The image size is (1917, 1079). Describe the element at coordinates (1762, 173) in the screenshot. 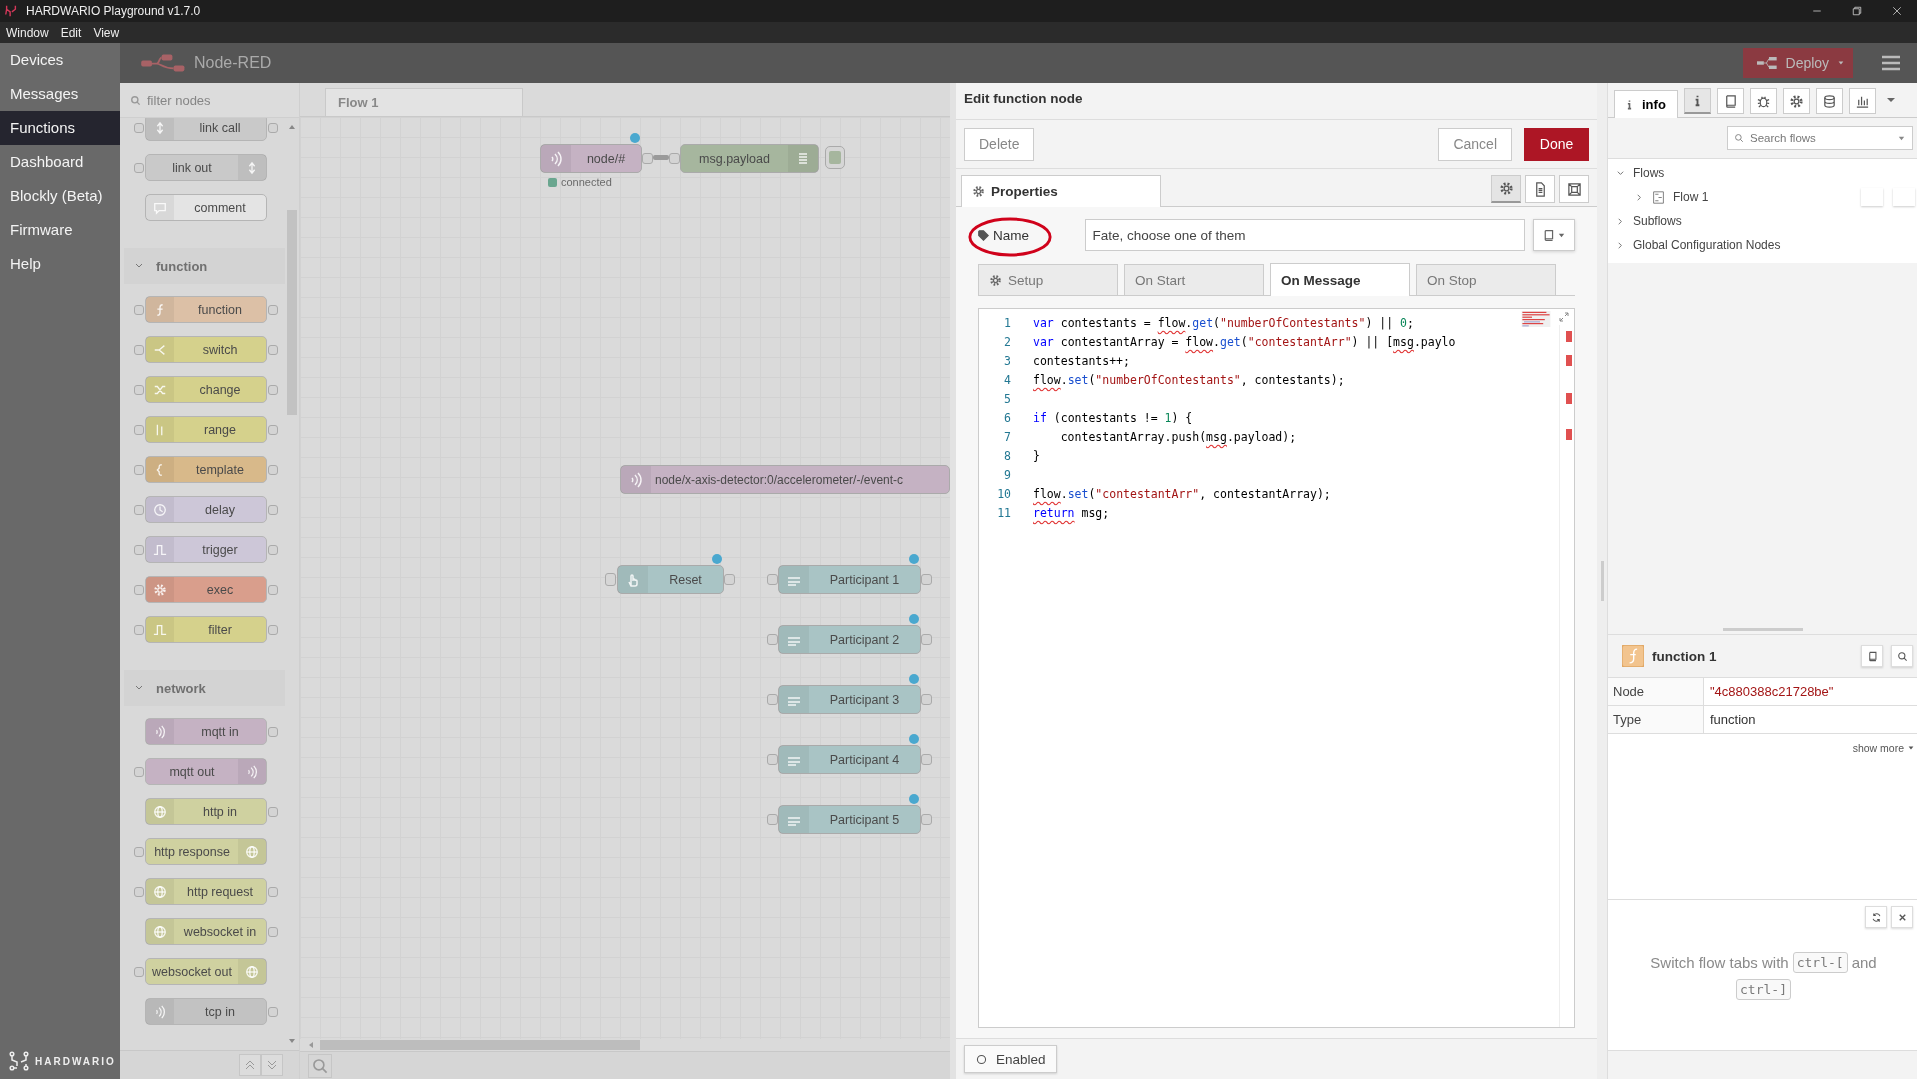

I see `tree-item: Flows` at that location.